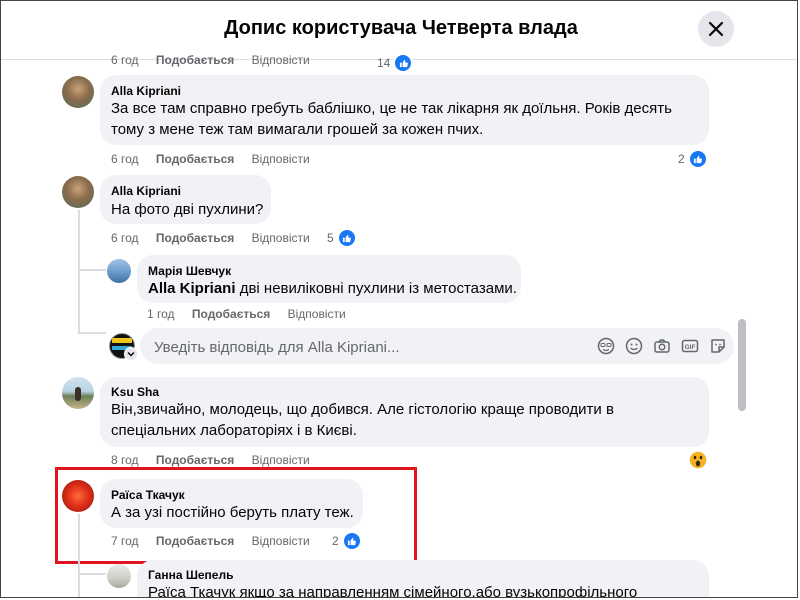  What do you see at coordinates (718, 346) in the screenshot?
I see `sticker-icon` at bounding box center [718, 346].